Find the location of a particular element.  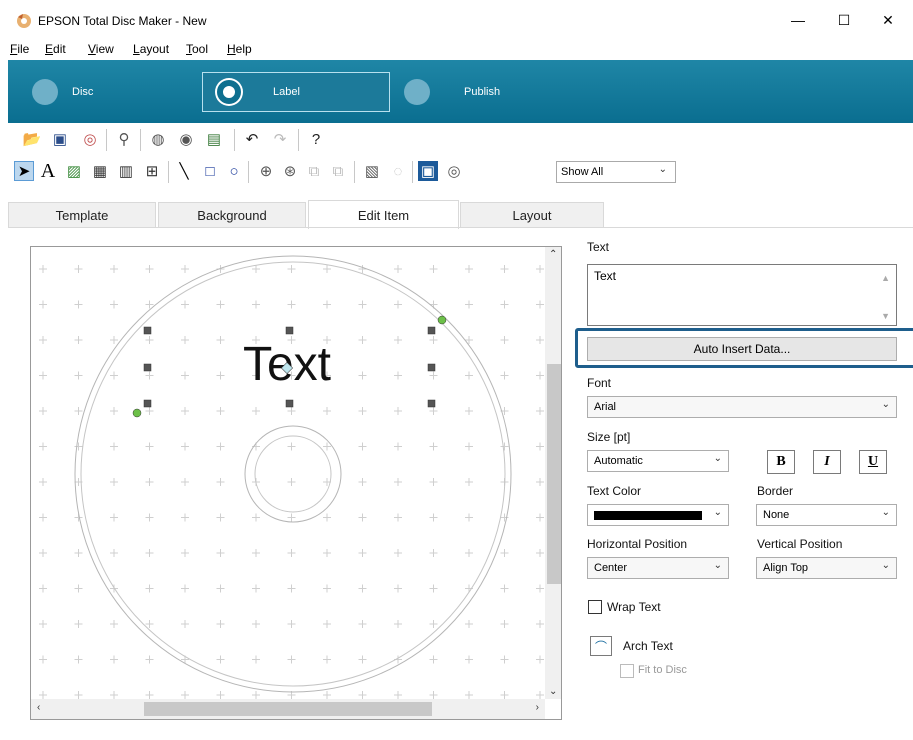

text-color-select: ⌄ is located at coordinates (658, 515).